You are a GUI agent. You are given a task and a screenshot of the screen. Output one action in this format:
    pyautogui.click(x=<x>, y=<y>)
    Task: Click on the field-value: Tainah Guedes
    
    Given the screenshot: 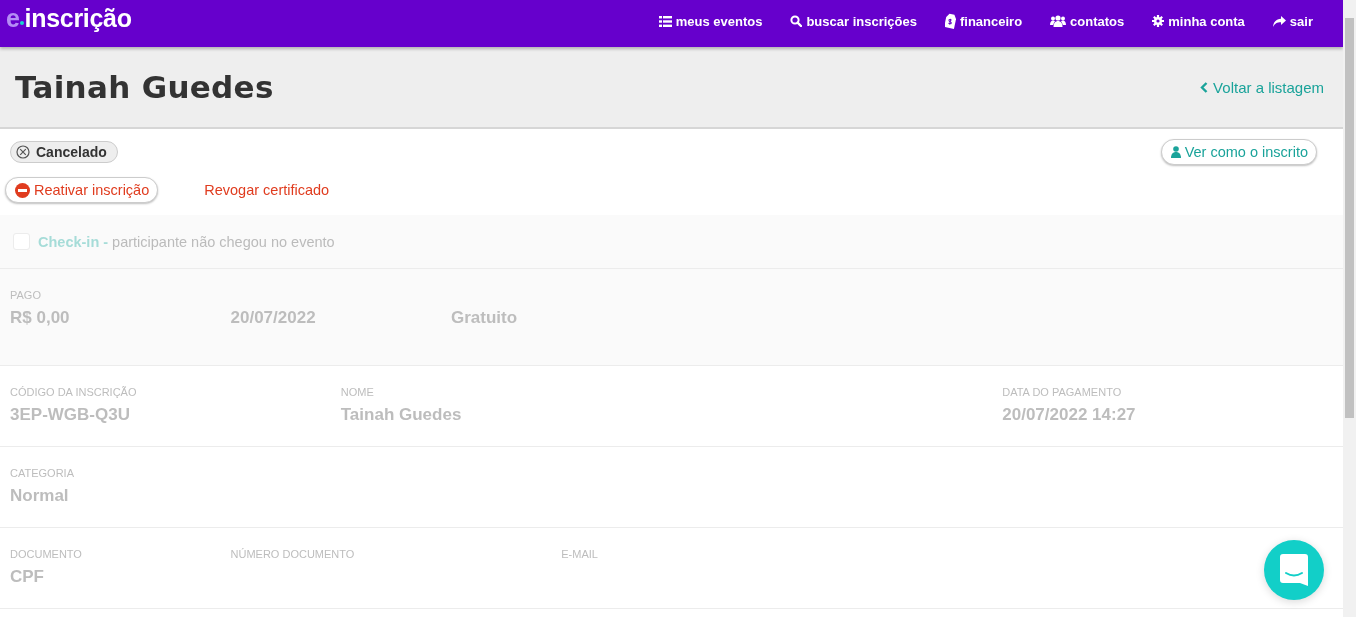 What is the action you would take?
    pyautogui.click(x=401, y=415)
    